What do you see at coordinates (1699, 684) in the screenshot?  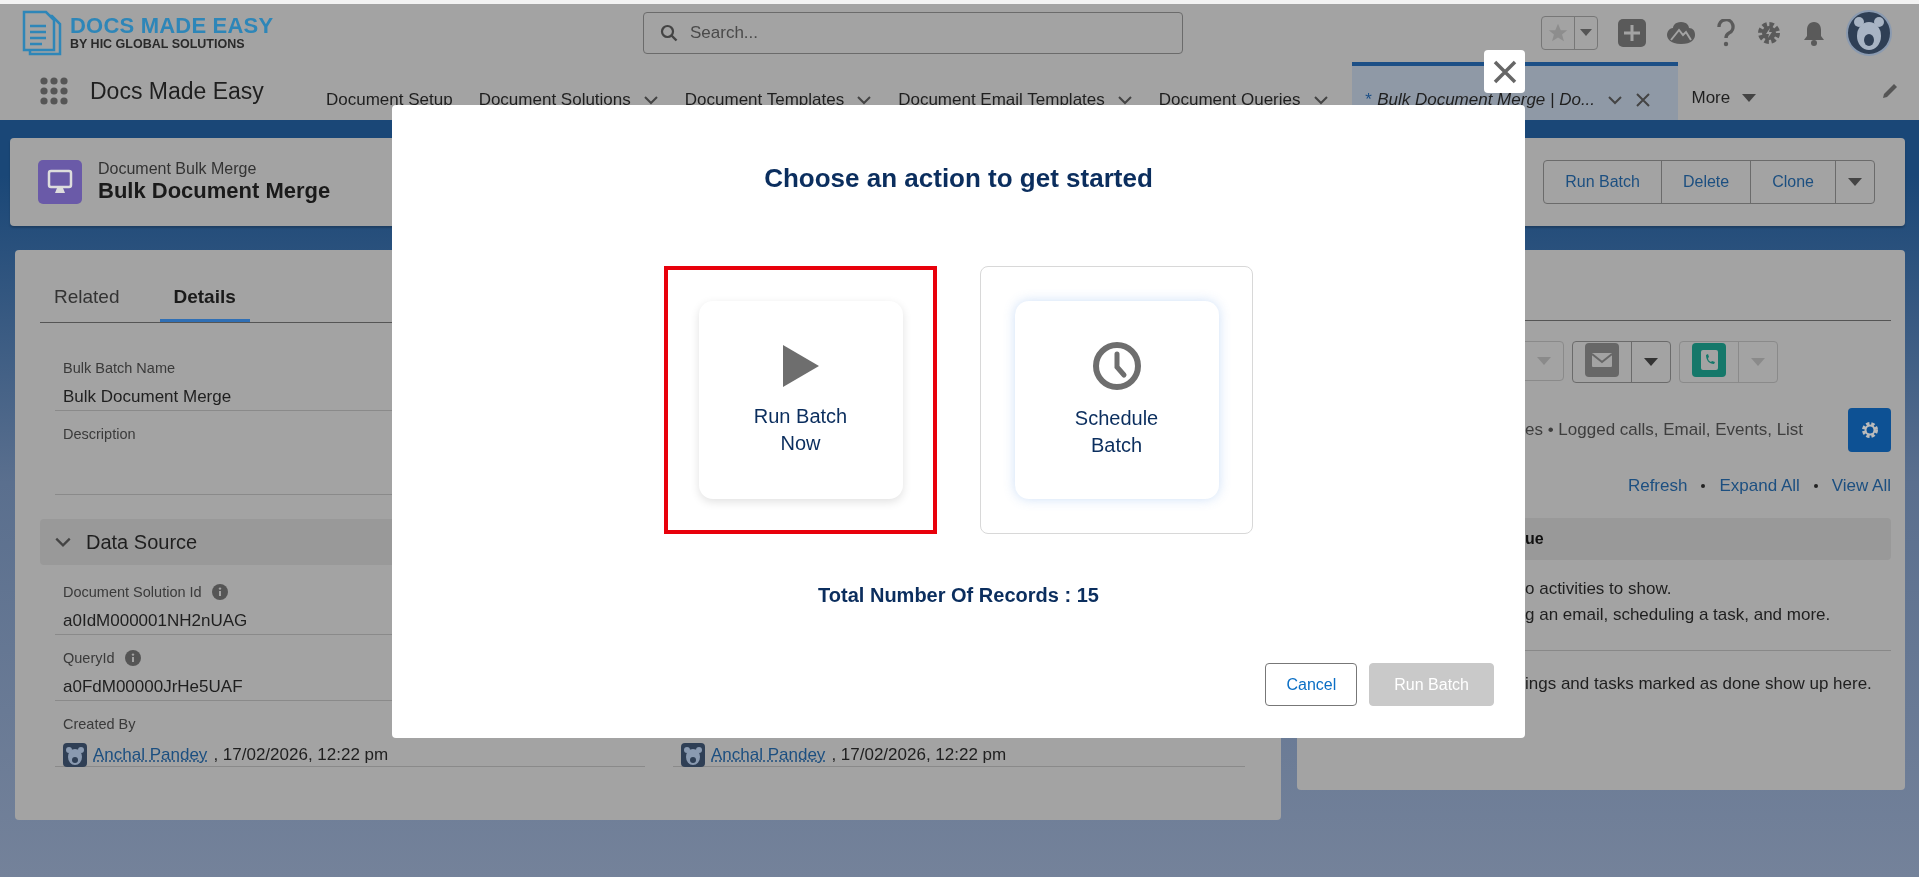 I see `past-activity-message: ings and tasks marked as done show up here.` at bounding box center [1699, 684].